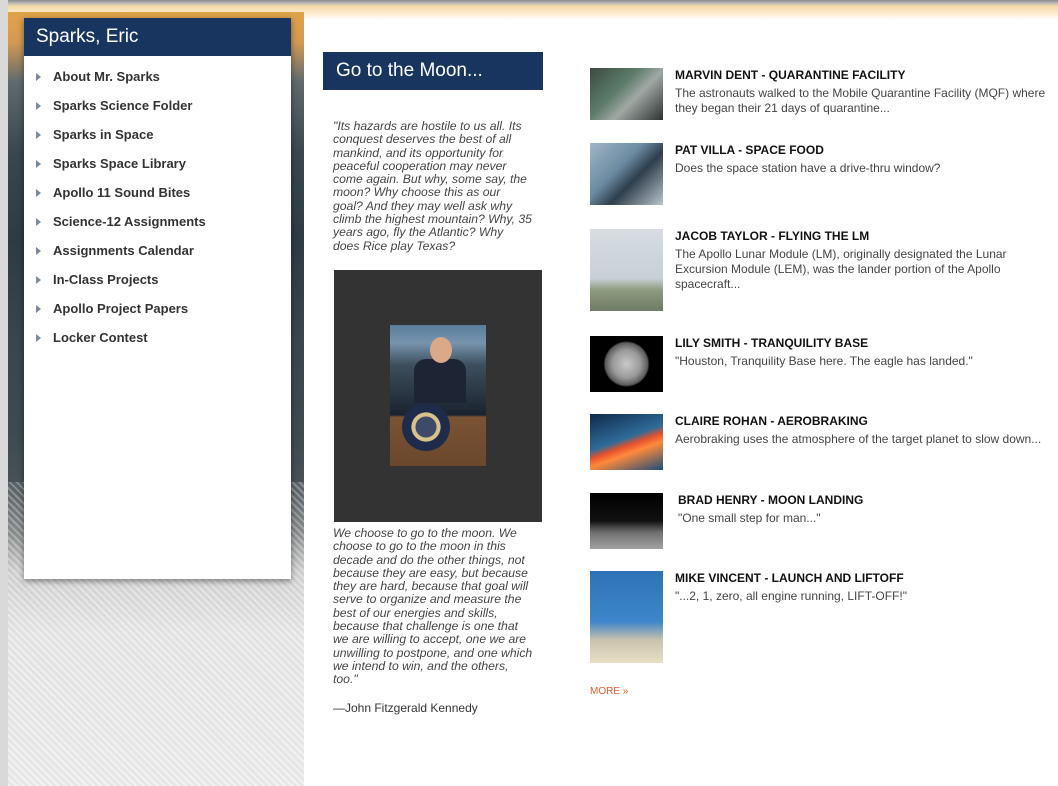 This screenshot has height=786, width=1058. I want to click on sidebar-item-label: Assignments Calendar, so click(123, 250).